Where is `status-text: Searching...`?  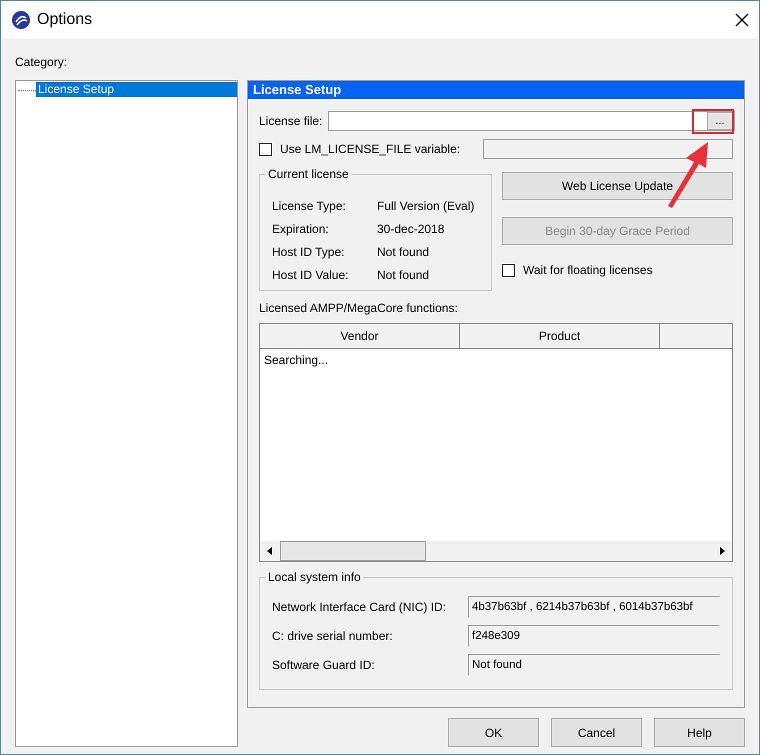
status-text: Searching... is located at coordinates (296, 360).